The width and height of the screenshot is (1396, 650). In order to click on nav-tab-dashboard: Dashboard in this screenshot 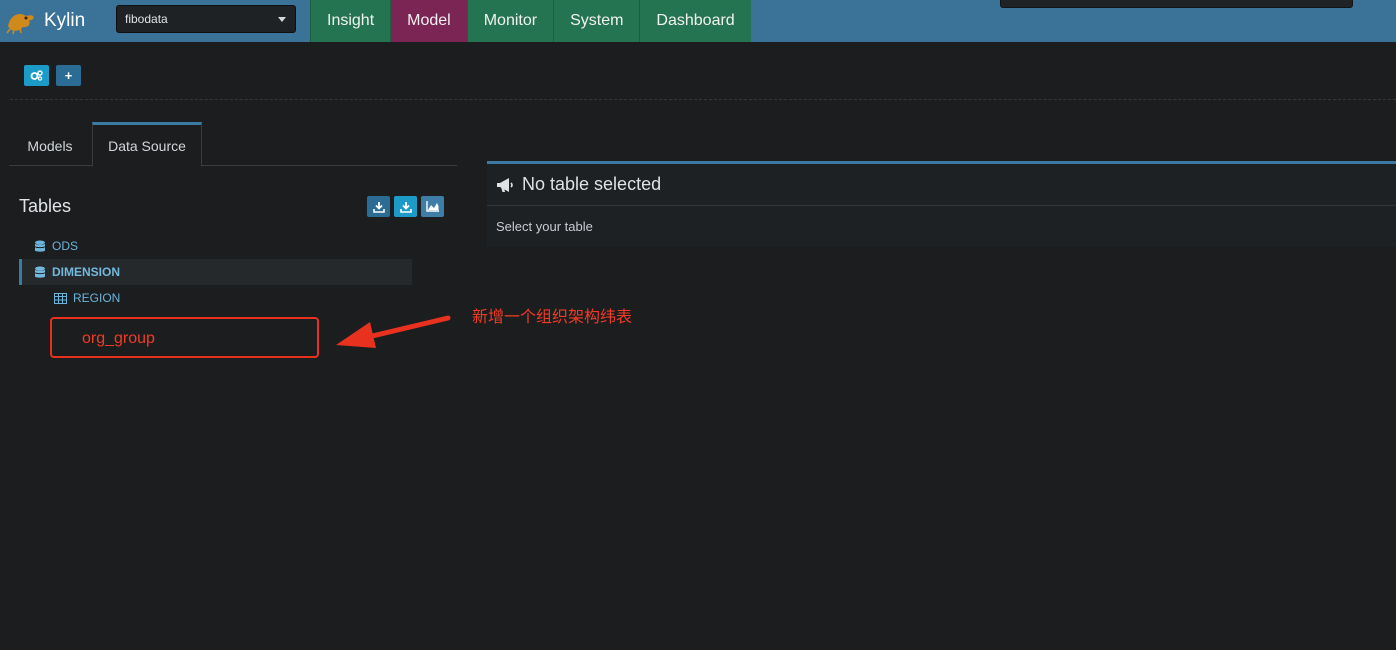, I will do `click(695, 21)`.